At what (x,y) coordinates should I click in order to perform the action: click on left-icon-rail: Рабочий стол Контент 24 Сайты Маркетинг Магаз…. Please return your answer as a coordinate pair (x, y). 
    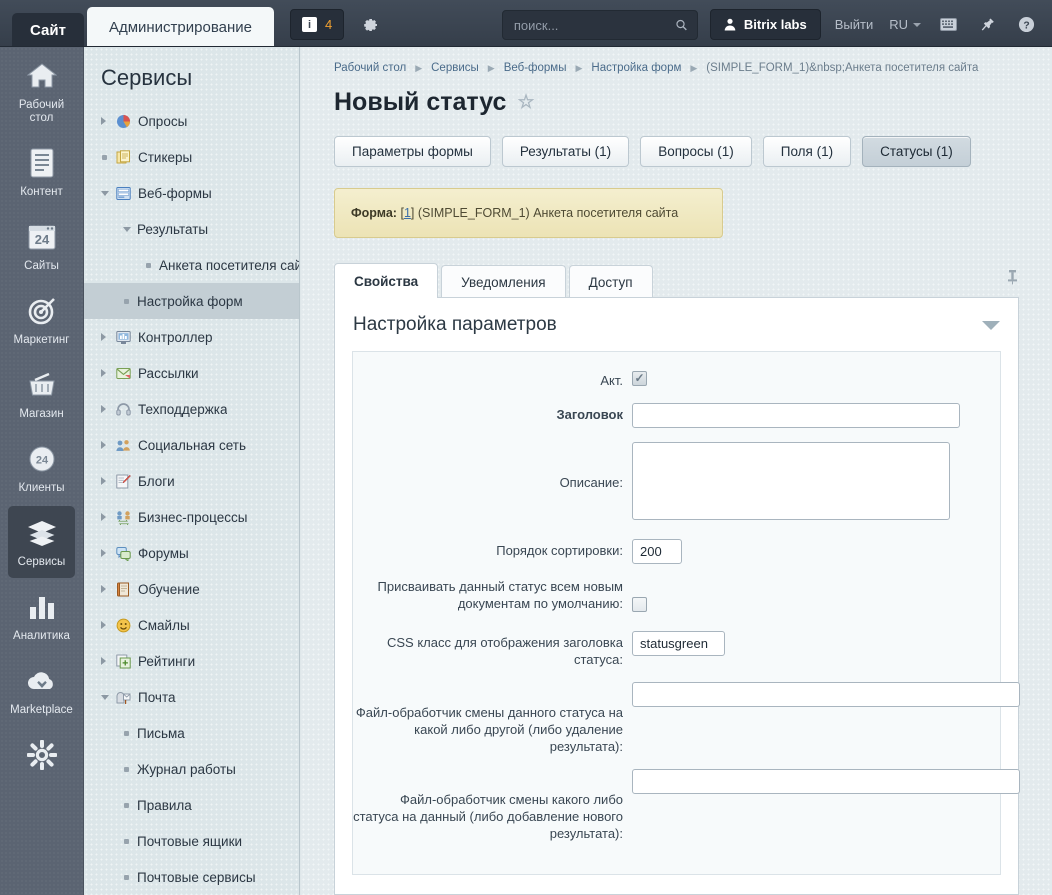
    Looking at the image, I should click on (42, 471).